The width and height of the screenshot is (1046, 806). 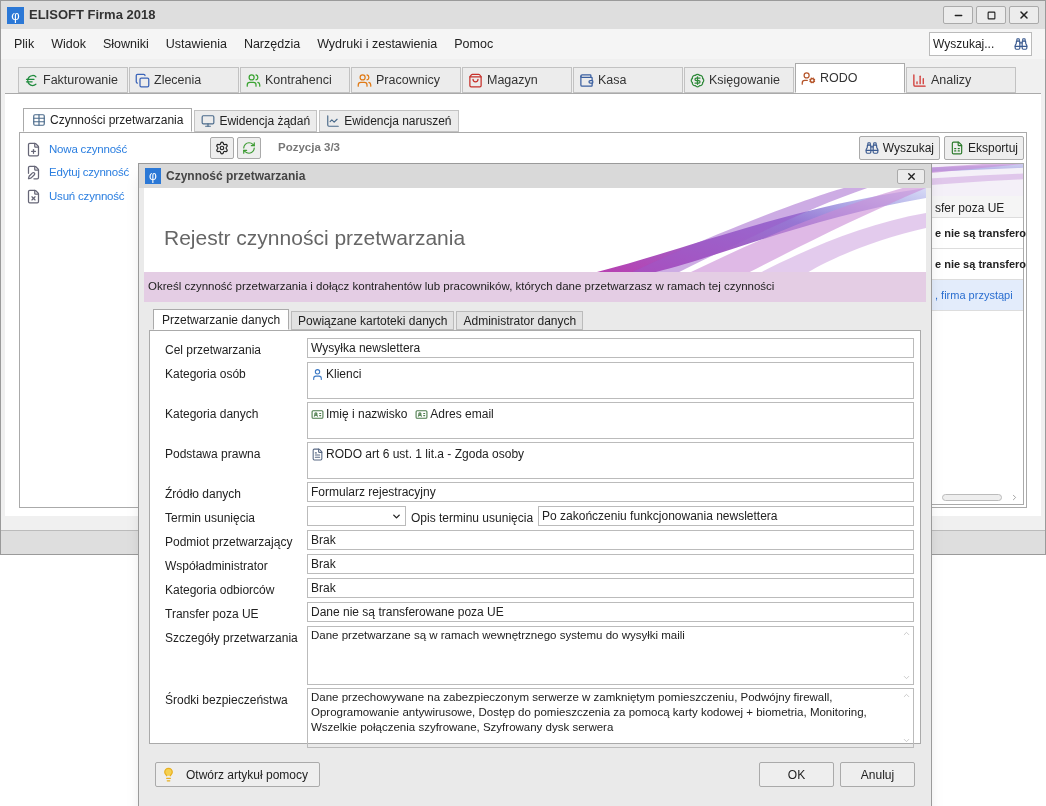 I want to click on help-button: Otwórz artykuł pomocy, so click(x=237, y=774).